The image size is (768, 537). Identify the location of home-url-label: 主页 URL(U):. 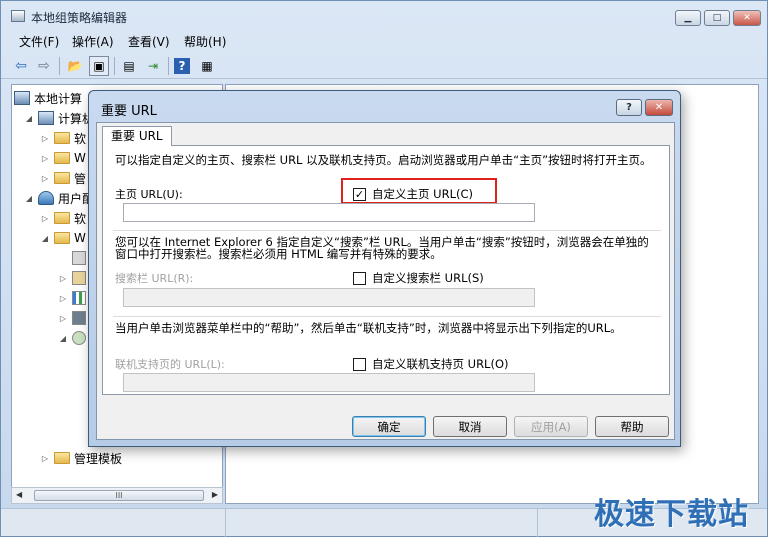
(149, 194).